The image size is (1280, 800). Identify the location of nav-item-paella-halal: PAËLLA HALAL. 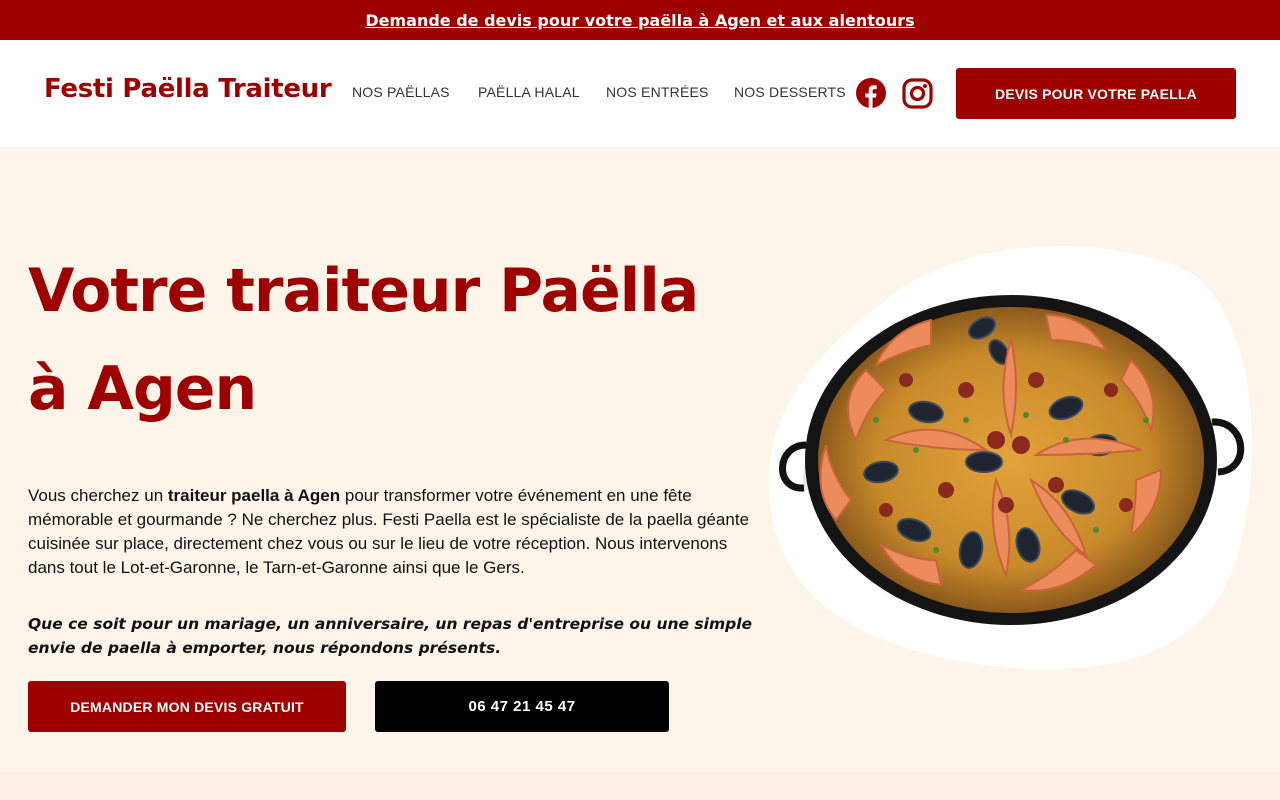
(529, 92).